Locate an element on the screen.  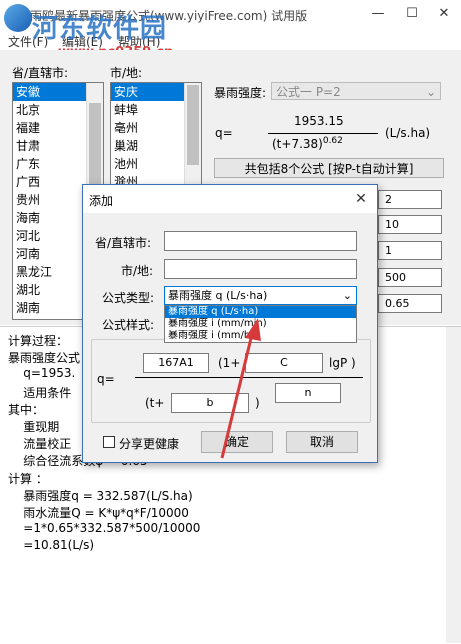
result-line: 计算过程： is located at coordinates (38, 341).